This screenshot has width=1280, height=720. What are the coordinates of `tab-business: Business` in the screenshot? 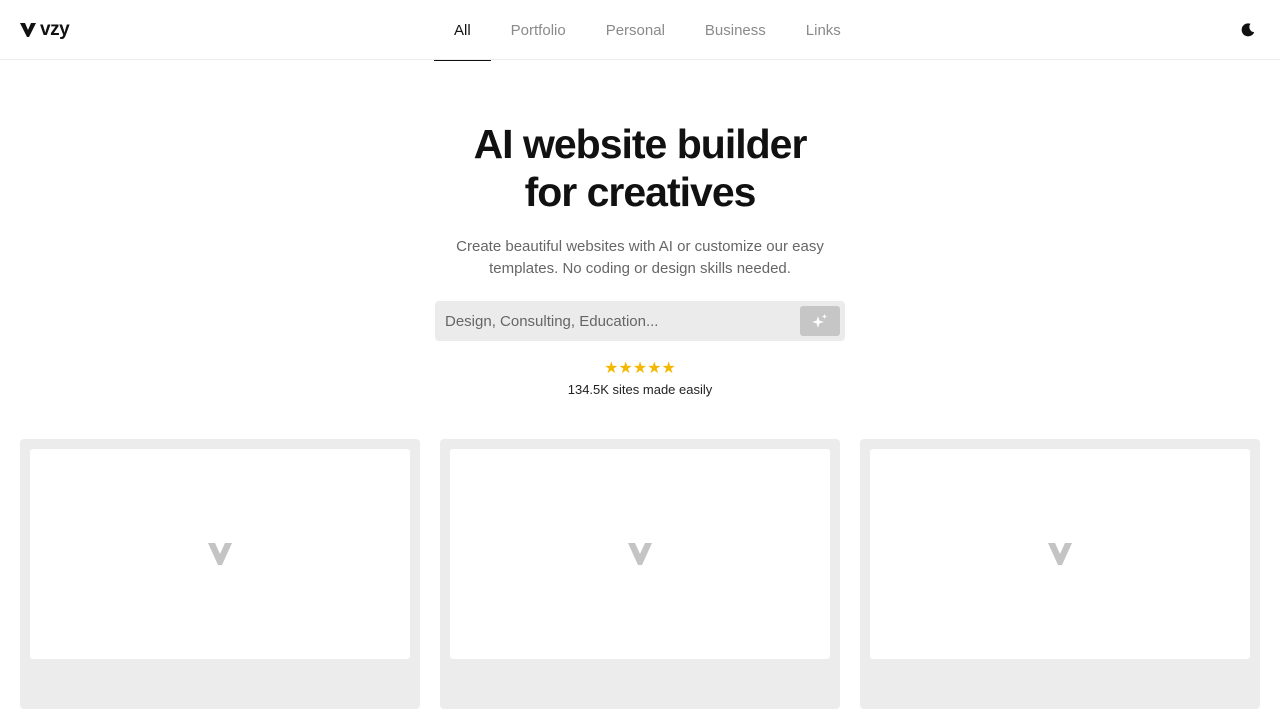 It's located at (735, 30).